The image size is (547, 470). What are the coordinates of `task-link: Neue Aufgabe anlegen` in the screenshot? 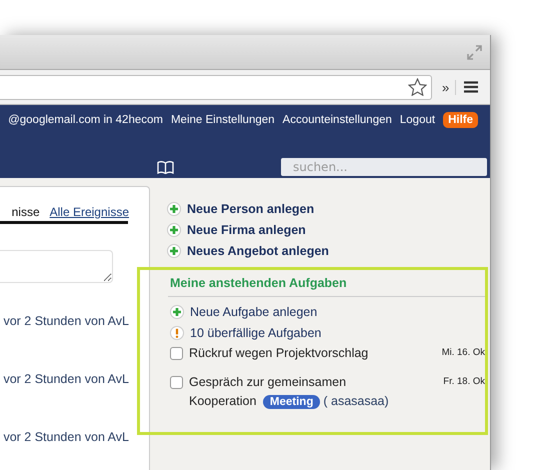 It's located at (254, 311).